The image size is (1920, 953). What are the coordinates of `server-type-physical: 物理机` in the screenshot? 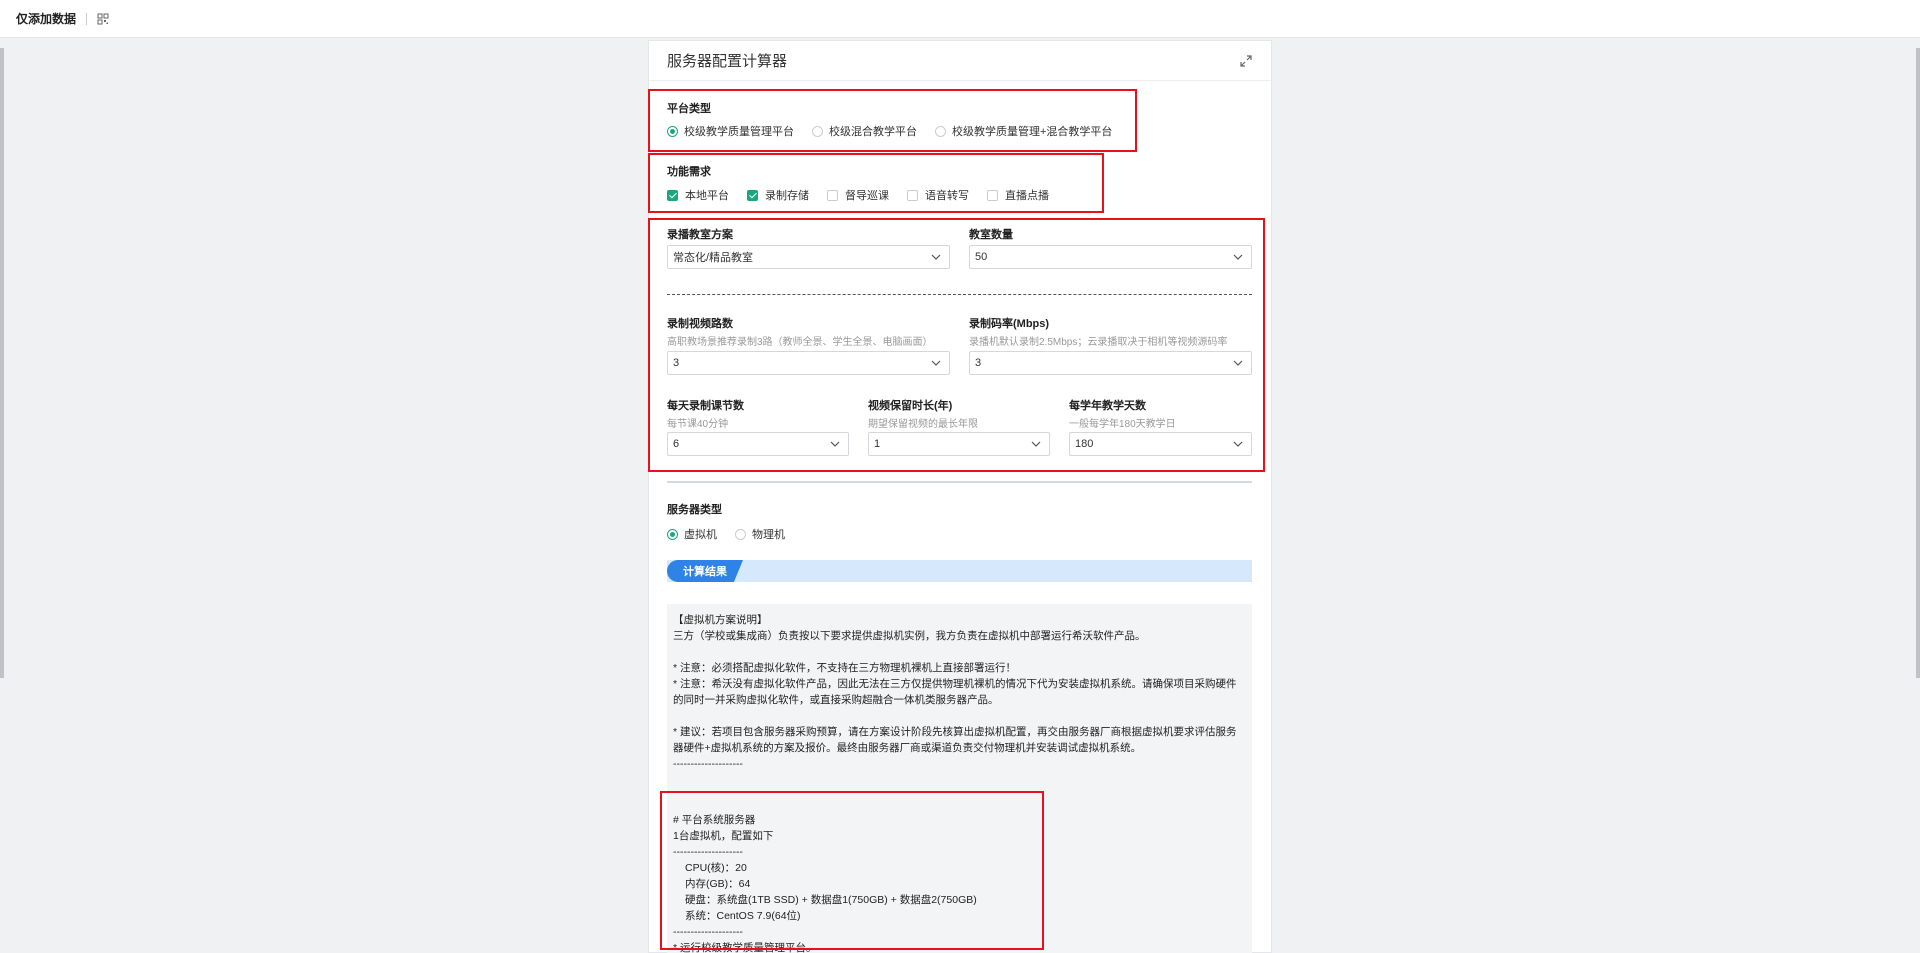 It's located at (760, 534).